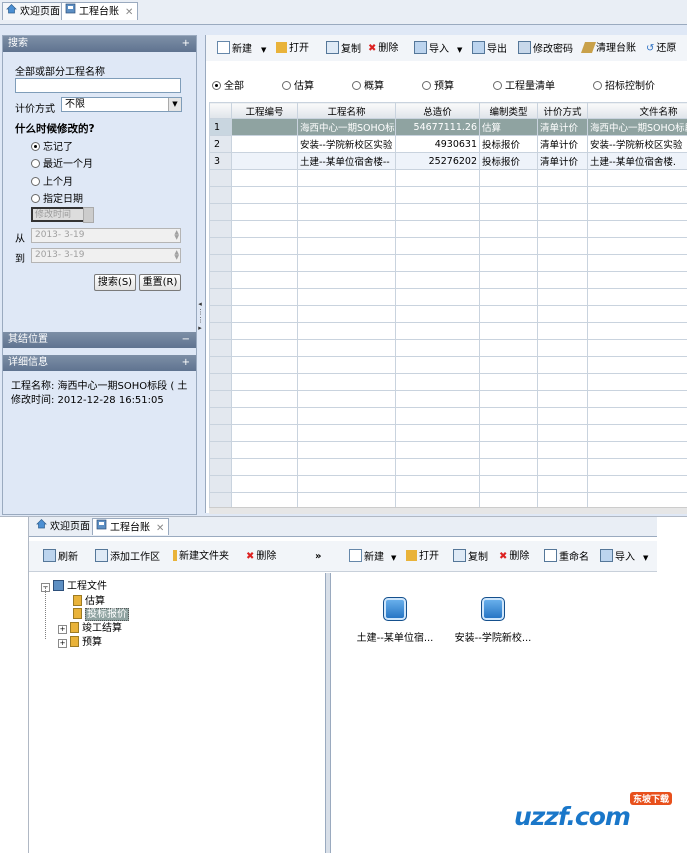 The width and height of the screenshot is (687, 853). Describe the element at coordinates (186, 340) in the screenshot. I see `collapse-icon: −` at that location.